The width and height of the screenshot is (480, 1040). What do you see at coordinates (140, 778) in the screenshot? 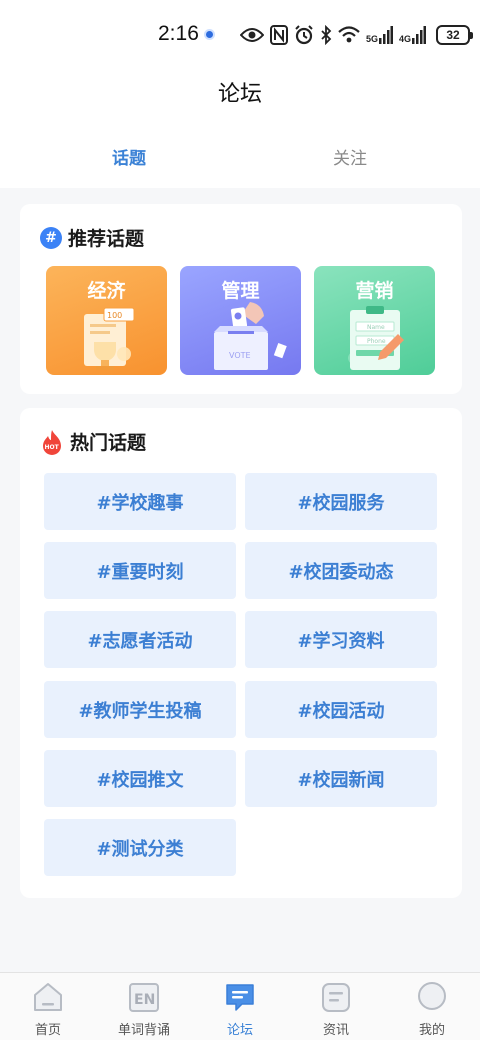
I see `topic-tag: #校园推文` at bounding box center [140, 778].